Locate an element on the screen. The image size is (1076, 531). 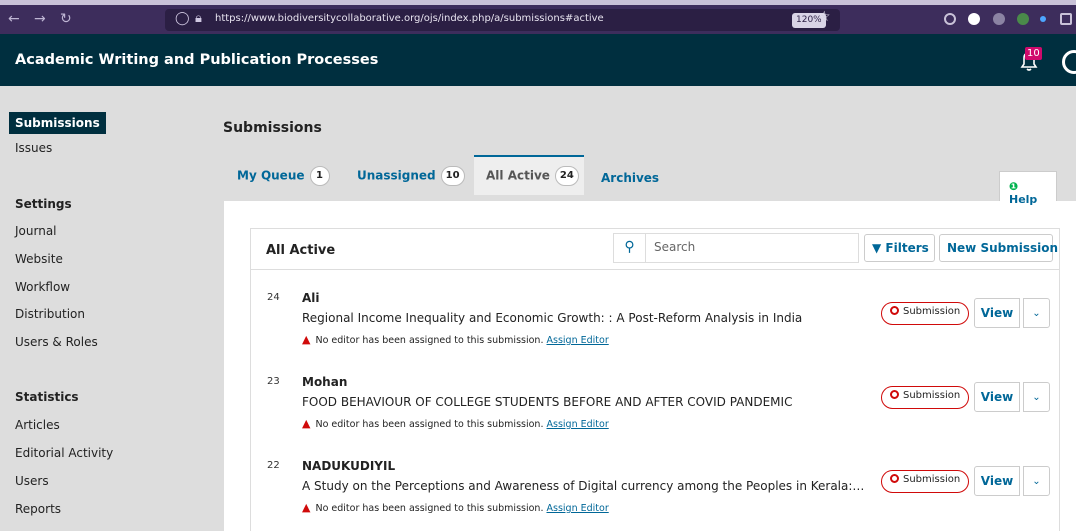
submission-author: NADUKUDIYIL is located at coordinates (348, 466).